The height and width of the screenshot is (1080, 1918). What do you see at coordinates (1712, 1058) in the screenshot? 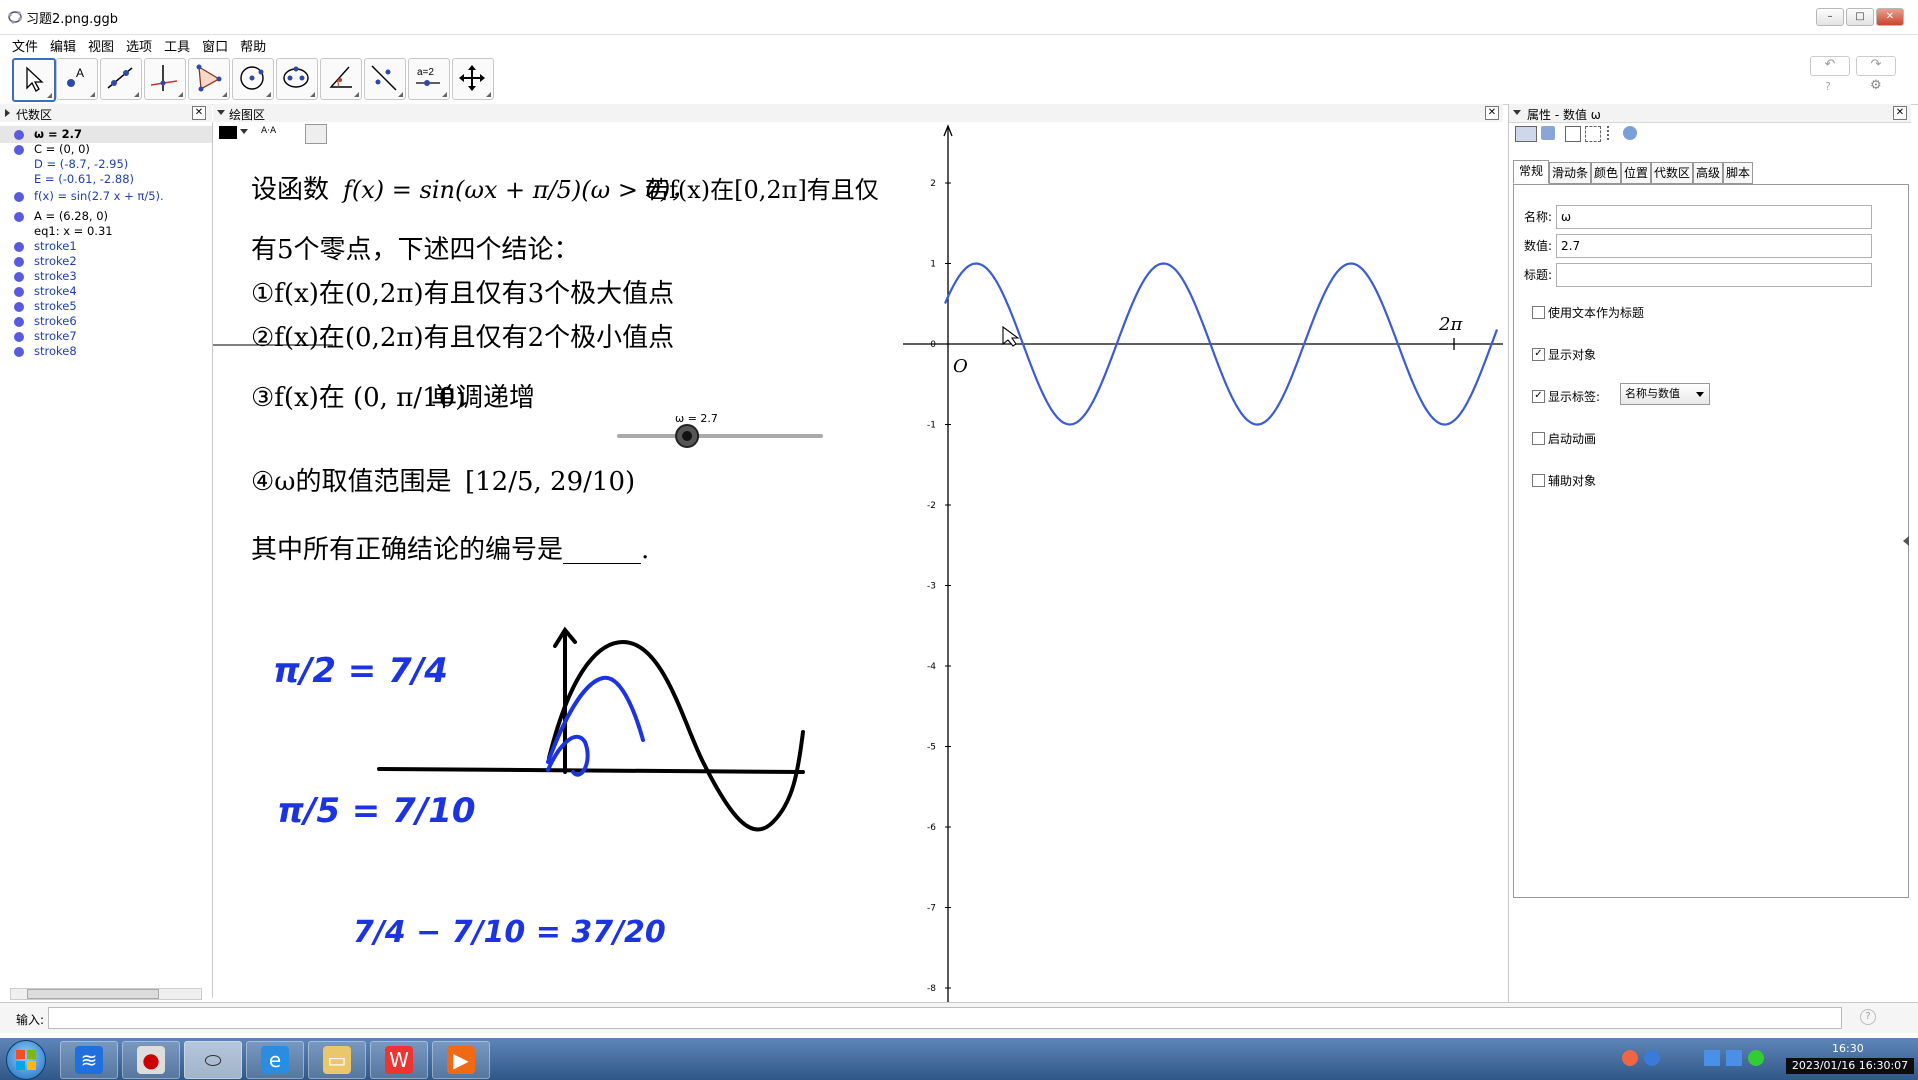
I see `tray-feishu-icon` at bounding box center [1712, 1058].